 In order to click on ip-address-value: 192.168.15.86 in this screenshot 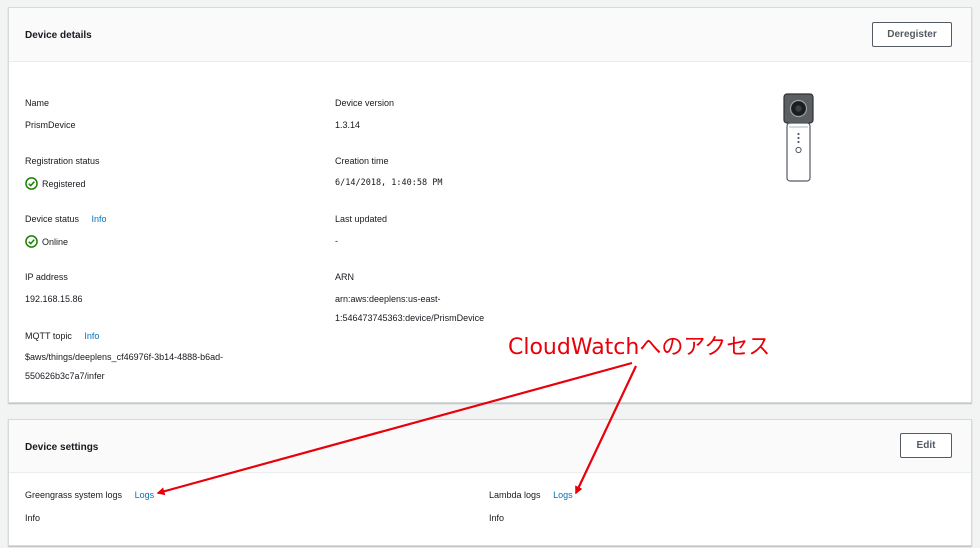, I will do `click(54, 299)`.